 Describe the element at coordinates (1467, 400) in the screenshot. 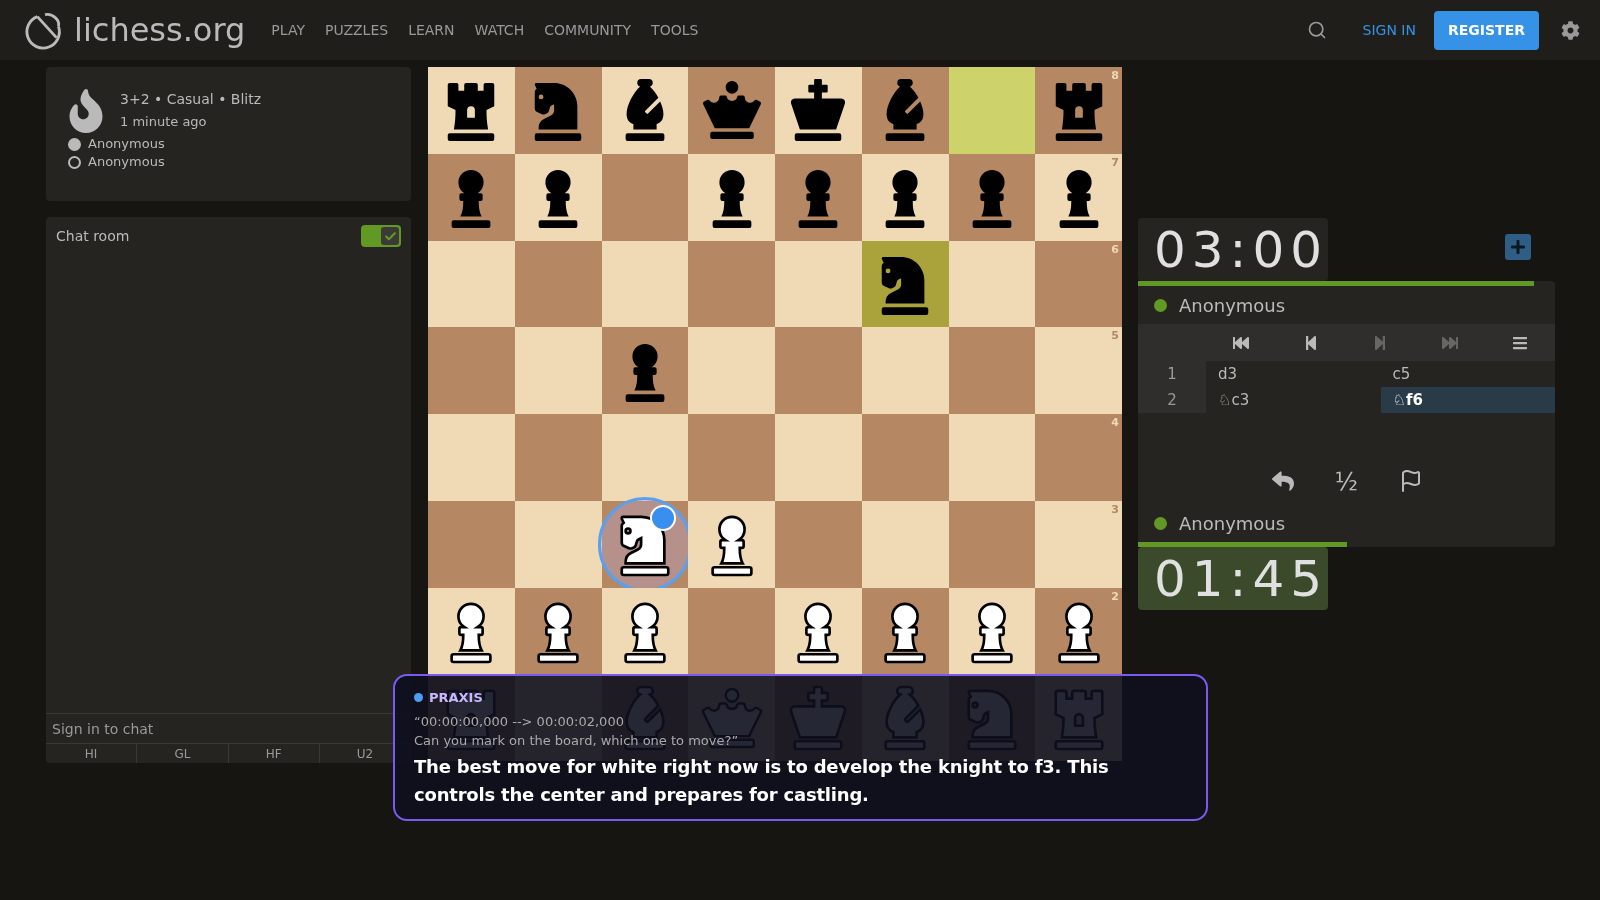

I see `move: ♘f6` at that location.